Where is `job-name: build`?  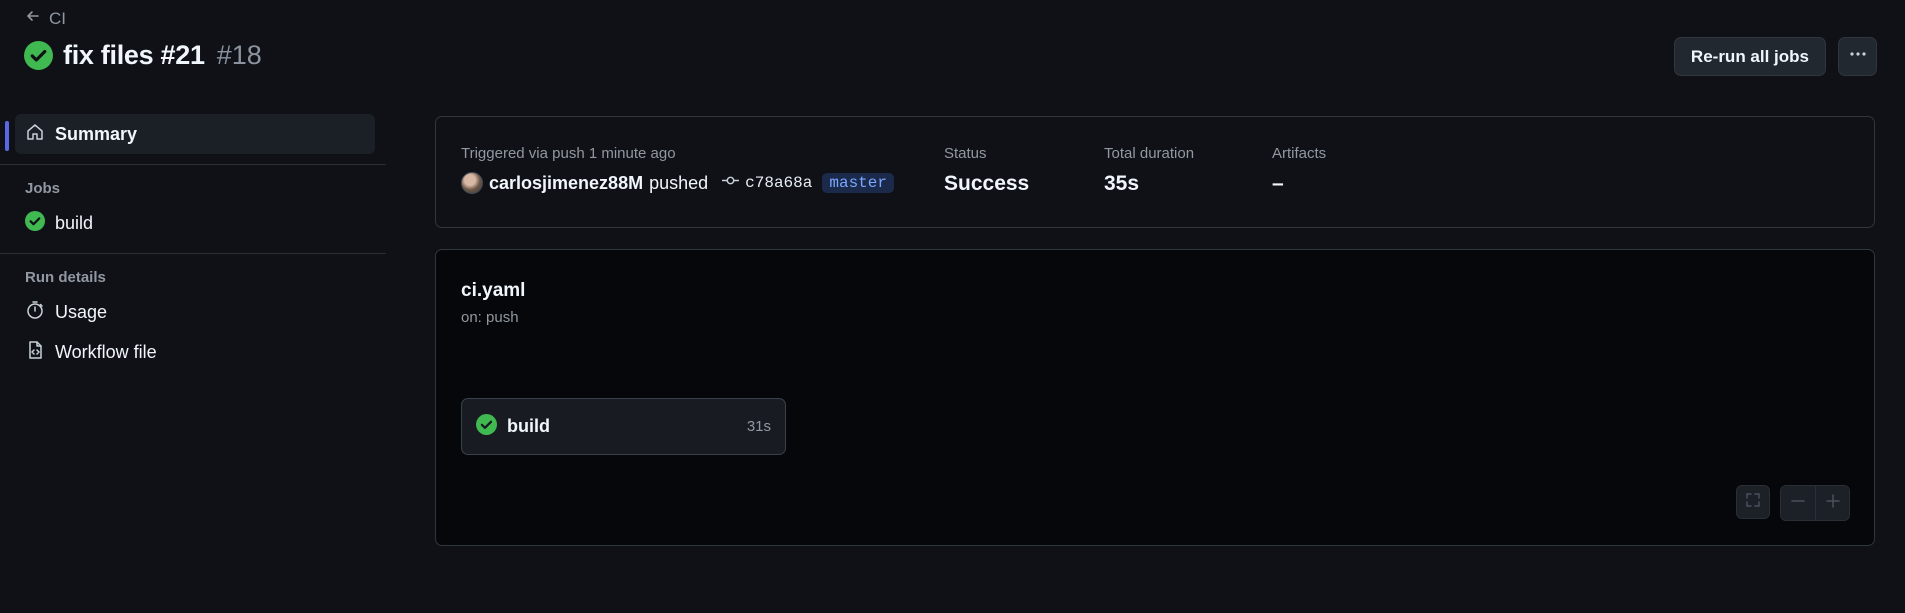 job-name: build is located at coordinates (528, 426).